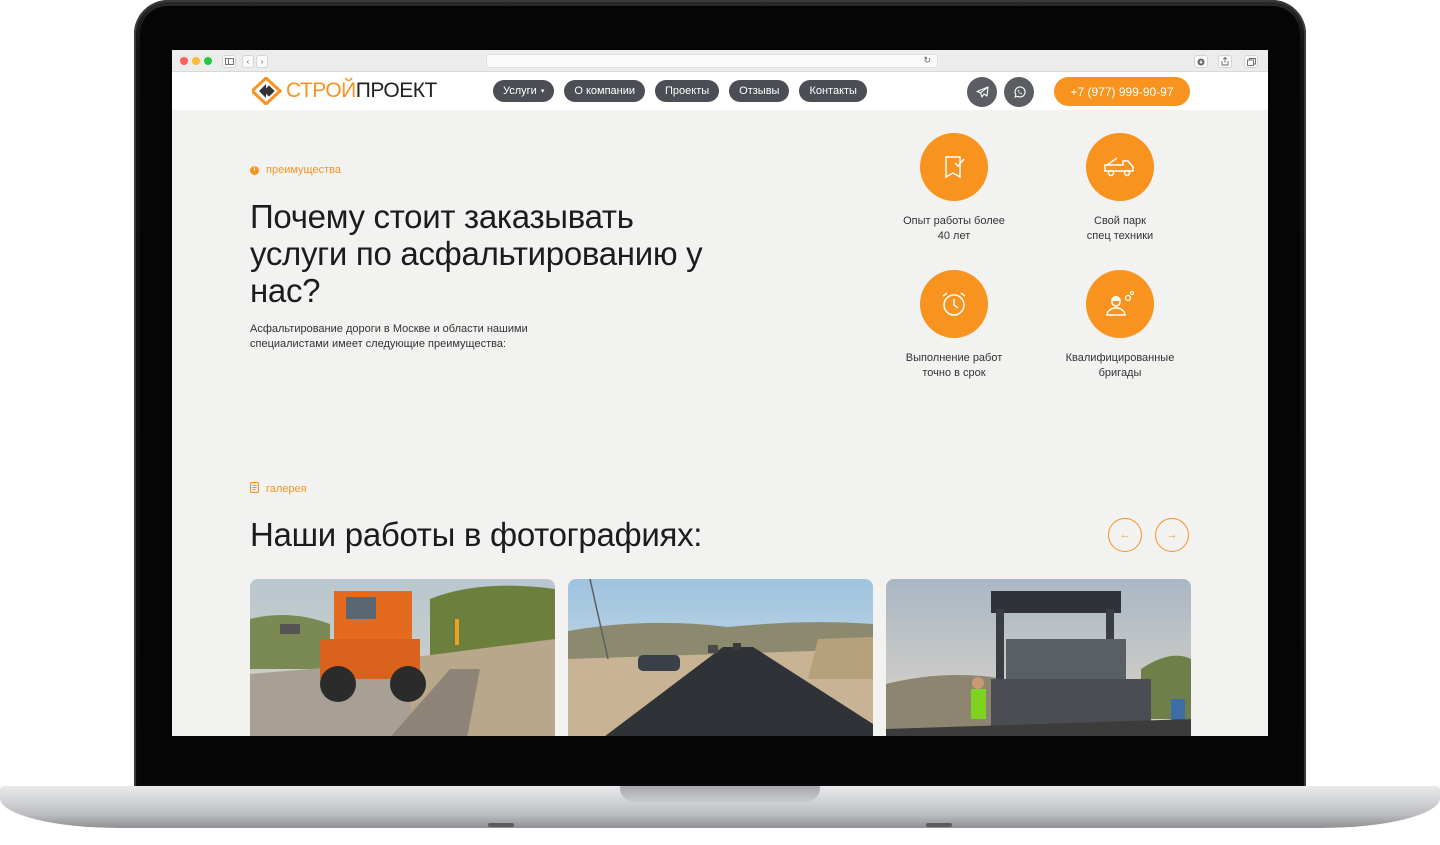 The width and height of the screenshot is (1440, 845). What do you see at coordinates (954, 304) in the screenshot?
I see `alarm-clock-icon` at bounding box center [954, 304].